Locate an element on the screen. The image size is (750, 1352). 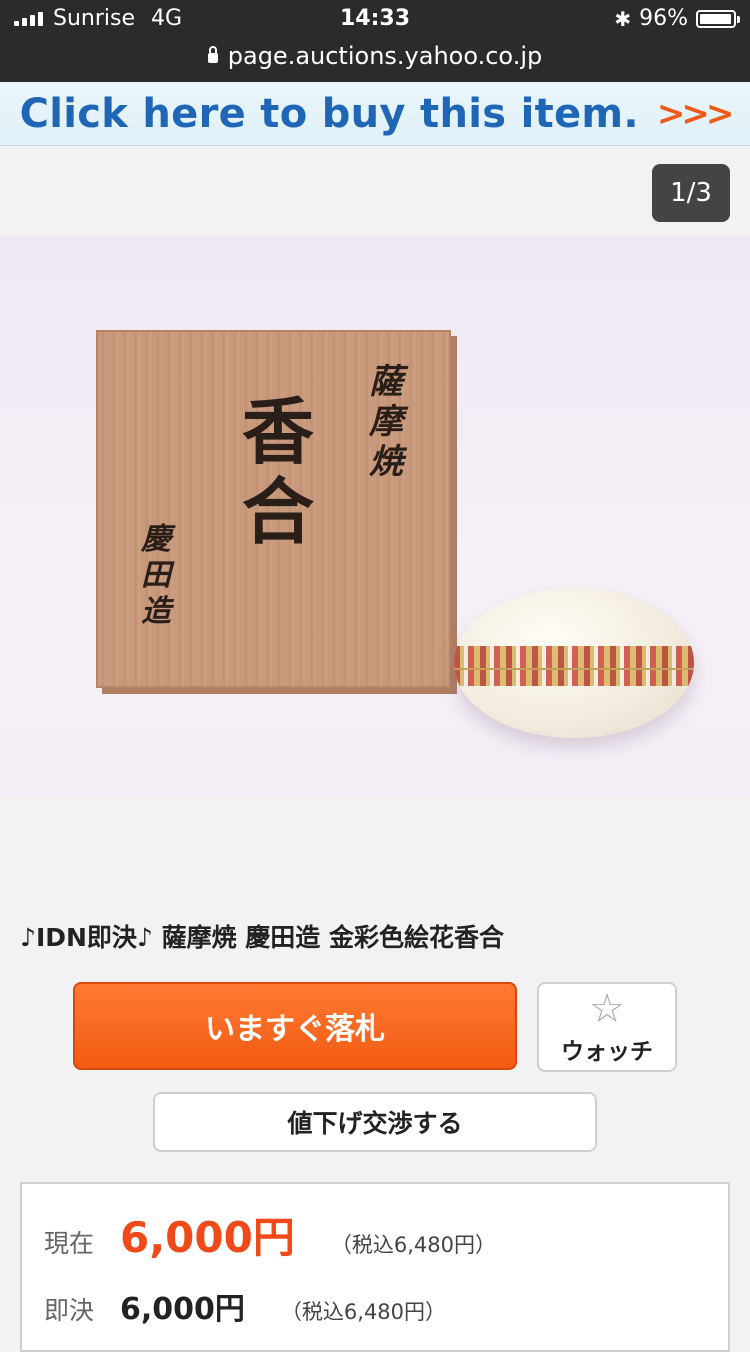
bluetooth-icon: ✱ is located at coordinates (623, 18).